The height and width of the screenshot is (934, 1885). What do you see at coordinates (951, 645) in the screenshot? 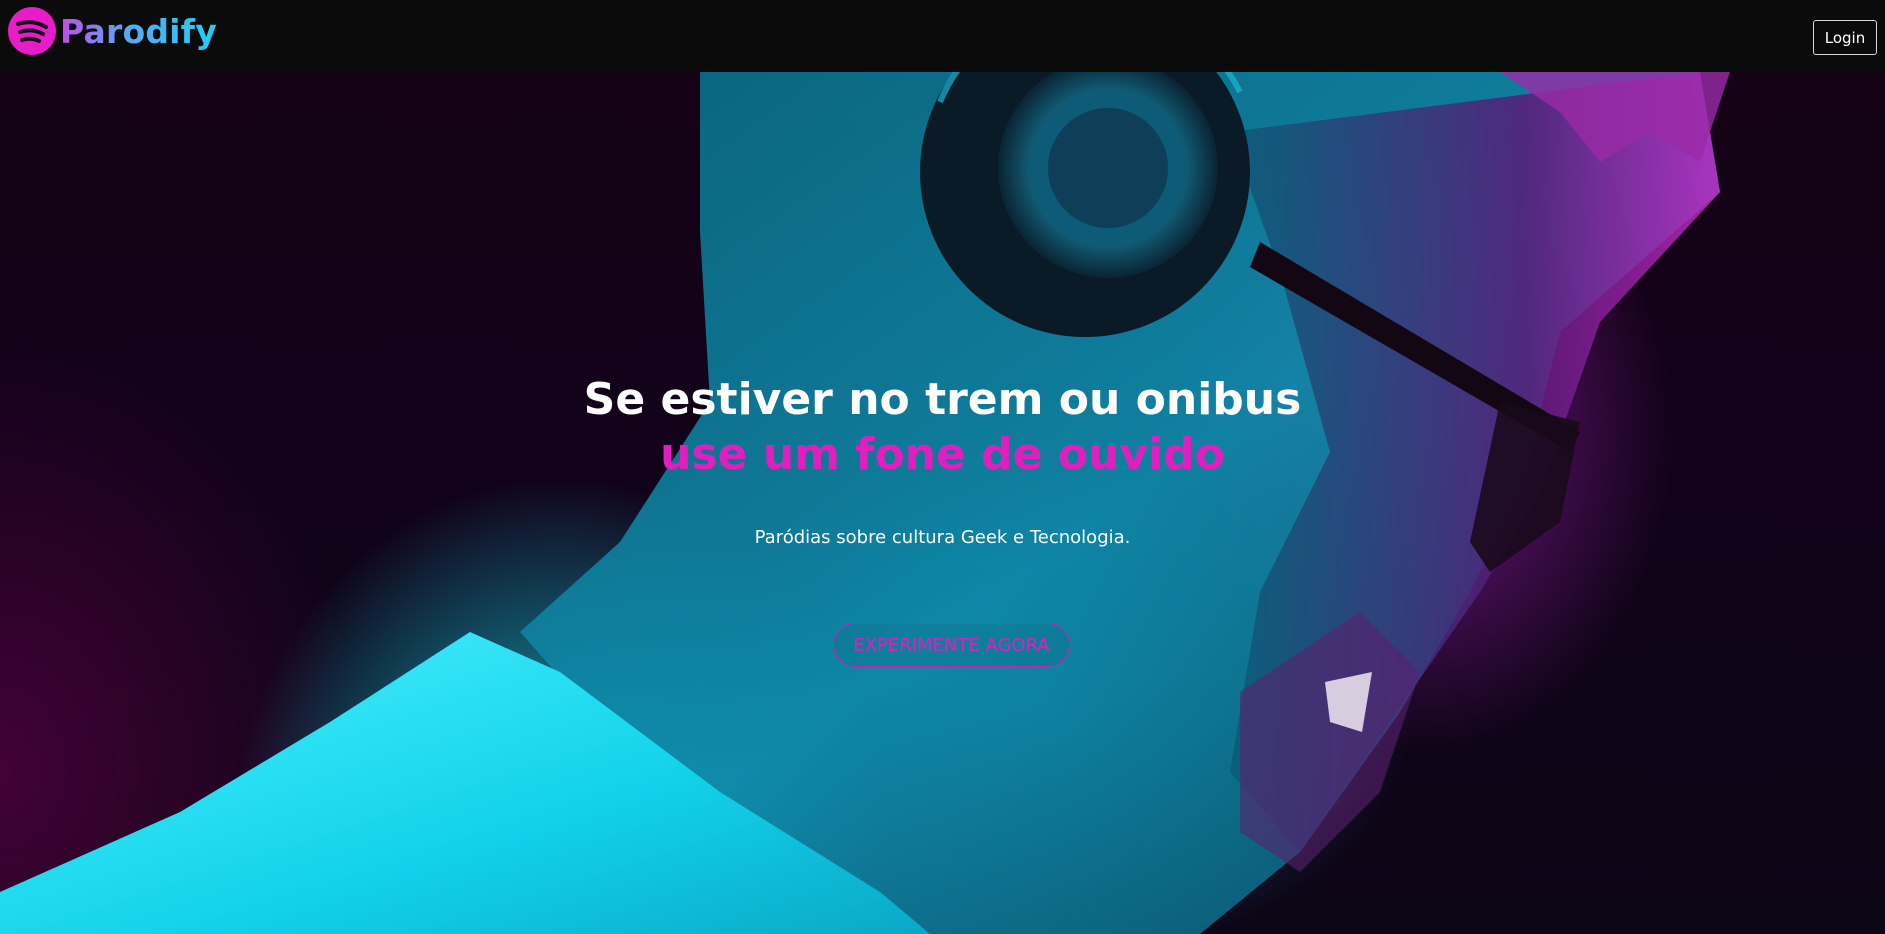
I see `try-now-button: EXPERIMENTE AGORA` at bounding box center [951, 645].